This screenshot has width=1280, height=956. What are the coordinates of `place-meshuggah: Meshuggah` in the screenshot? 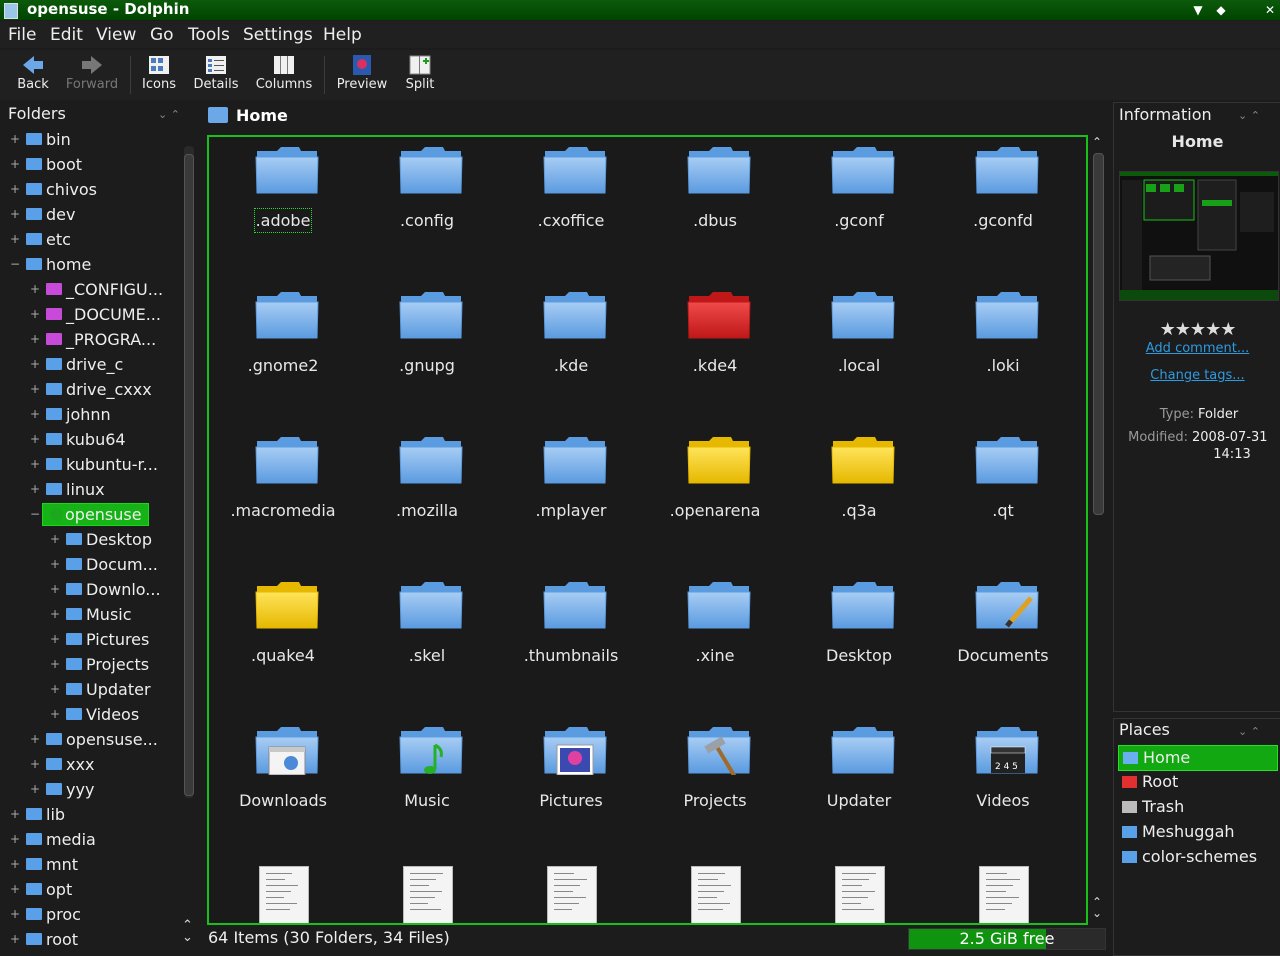 It's located at (1197, 832).